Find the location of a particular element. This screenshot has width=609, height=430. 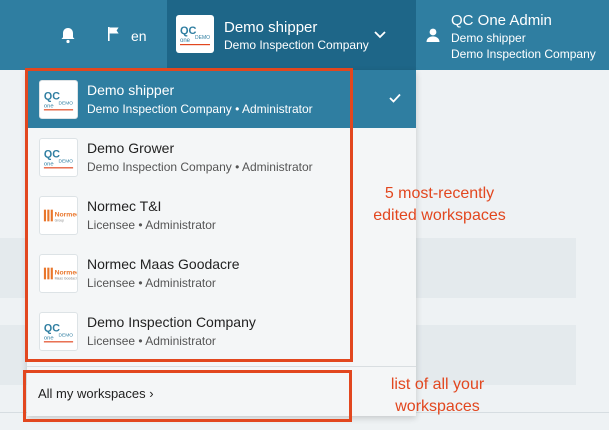

flag-icon is located at coordinates (114, 34).